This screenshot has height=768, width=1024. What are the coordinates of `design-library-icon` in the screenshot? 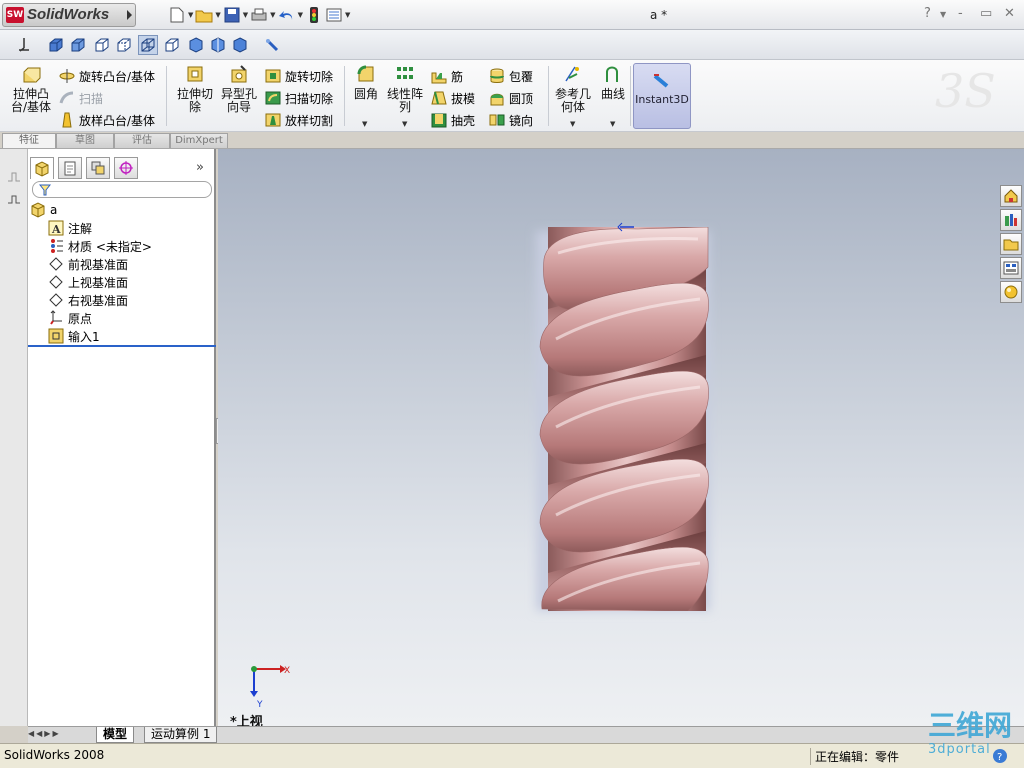 It's located at (1011, 220).